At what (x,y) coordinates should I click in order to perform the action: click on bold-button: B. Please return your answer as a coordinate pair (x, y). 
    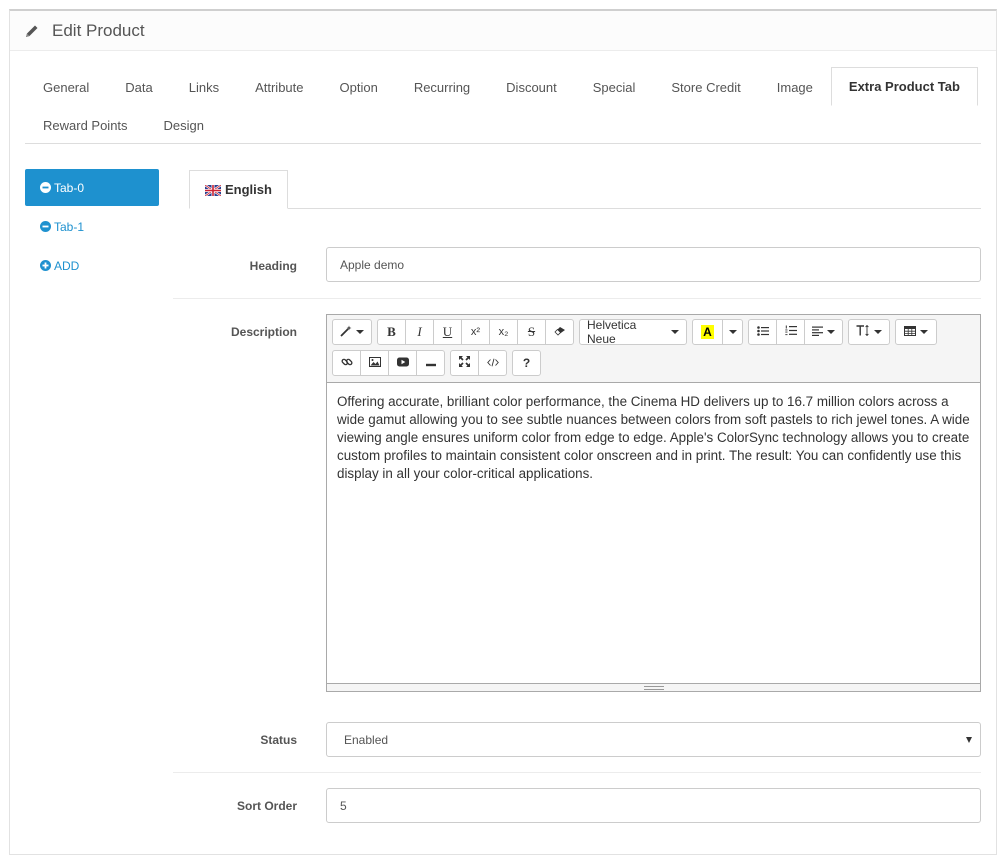
    Looking at the image, I should click on (391, 332).